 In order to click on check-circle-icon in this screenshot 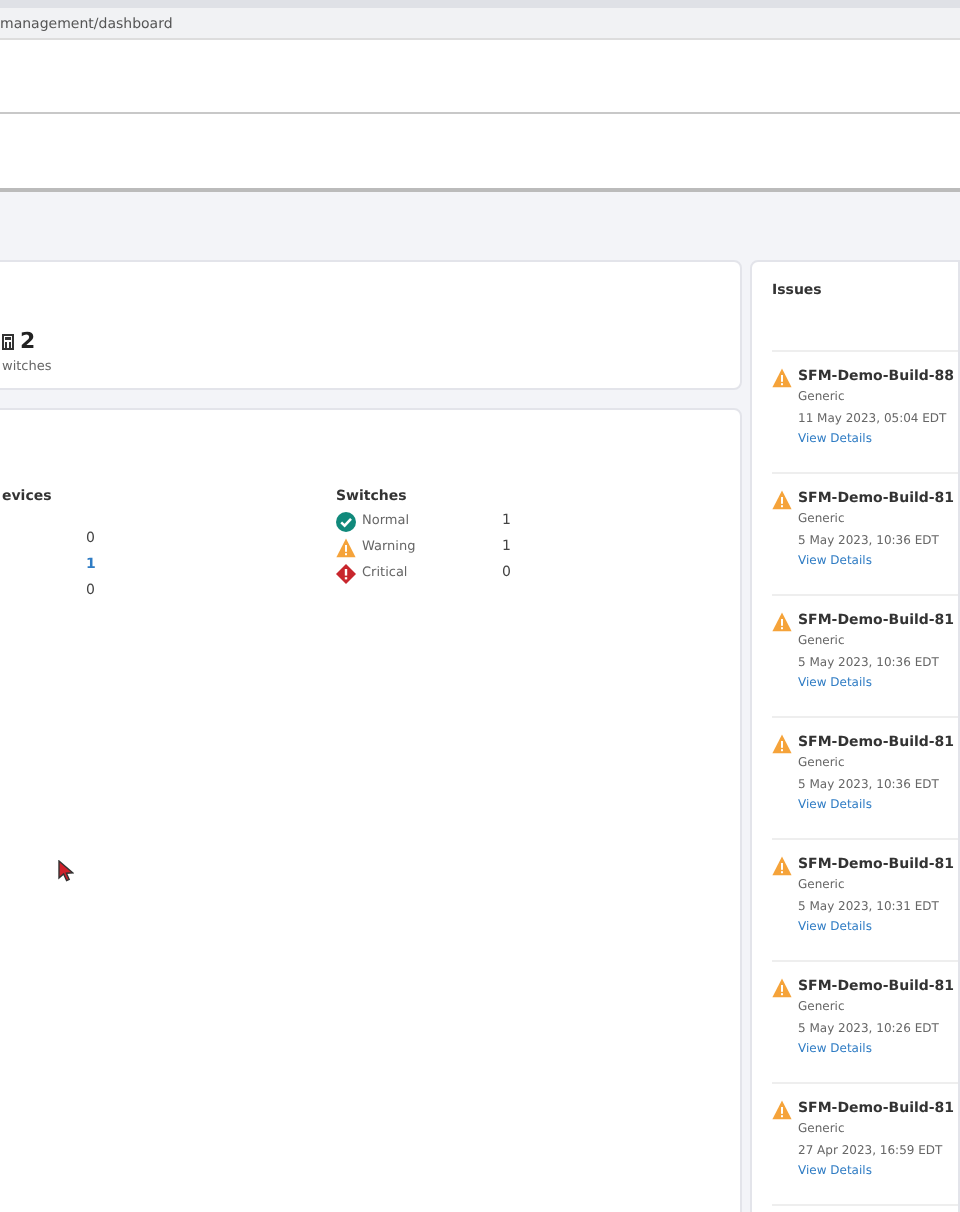, I will do `click(346, 522)`.